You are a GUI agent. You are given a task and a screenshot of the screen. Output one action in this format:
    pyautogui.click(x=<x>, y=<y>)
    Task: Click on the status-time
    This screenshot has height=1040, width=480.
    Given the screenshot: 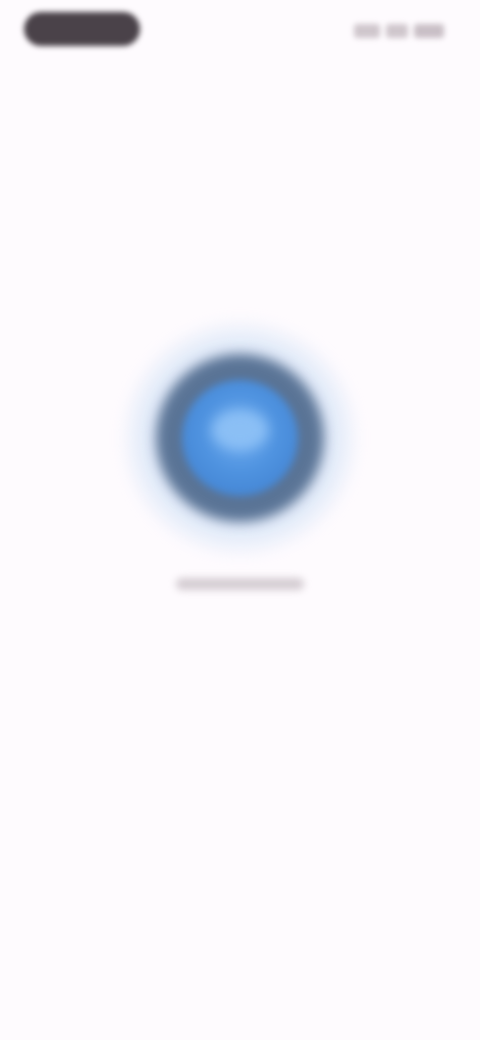 What is the action you would take?
    pyautogui.click(x=82, y=29)
    